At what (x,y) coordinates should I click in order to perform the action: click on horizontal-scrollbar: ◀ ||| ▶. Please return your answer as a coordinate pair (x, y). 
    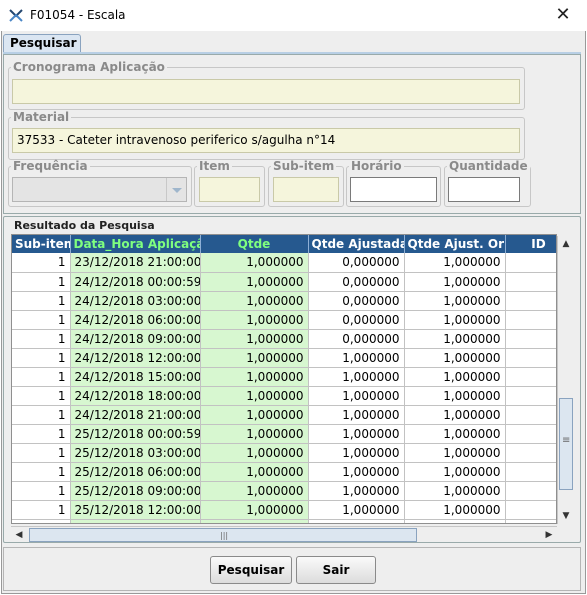
    Looking at the image, I should click on (284, 534).